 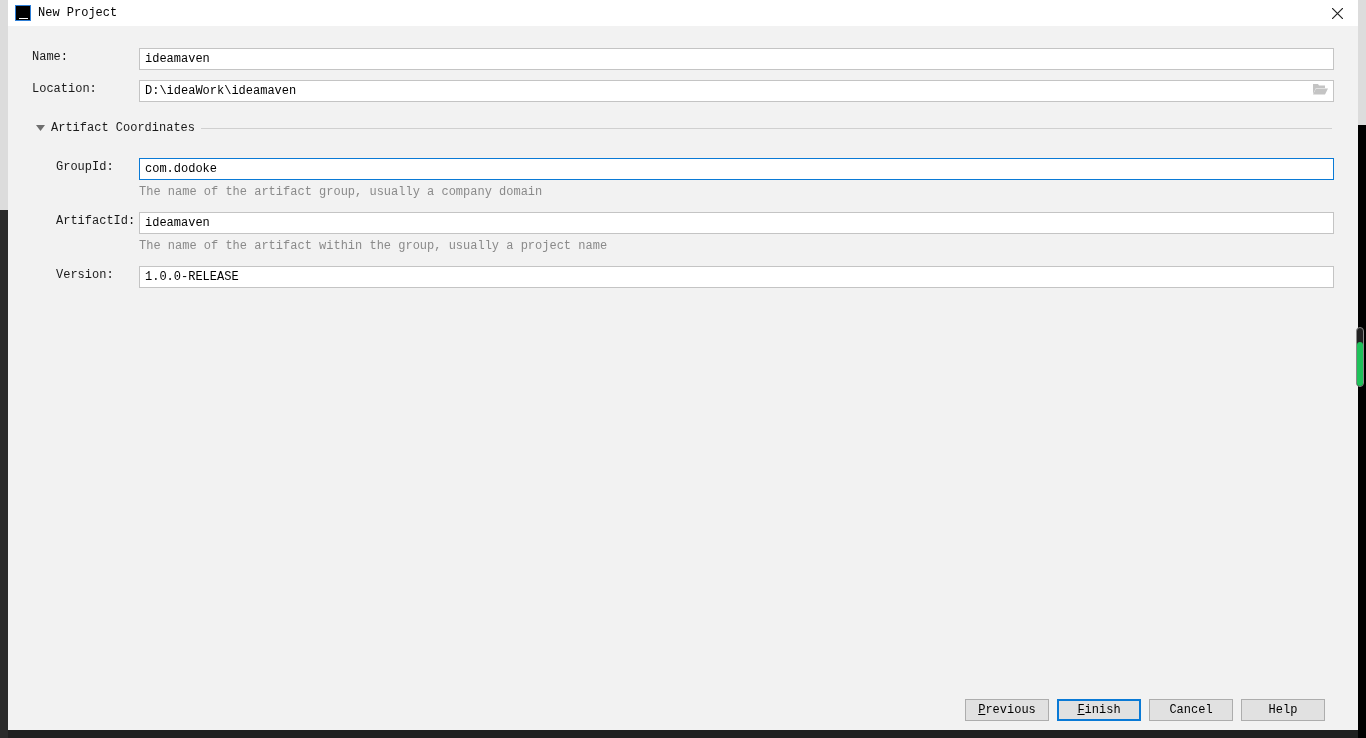 What do you see at coordinates (96, 221) in the screenshot?
I see `field-label: ArtifactId:` at bounding box center [96, 221].